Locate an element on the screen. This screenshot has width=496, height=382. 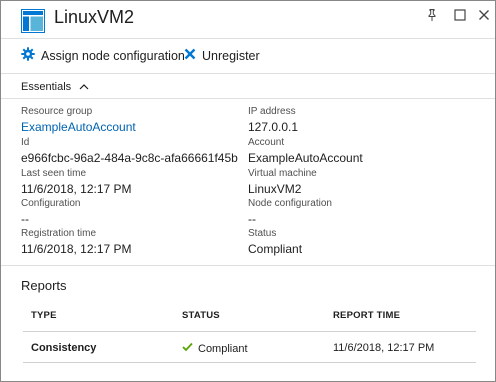
unregister-label: Unregister is located at coordinates (231, 56).